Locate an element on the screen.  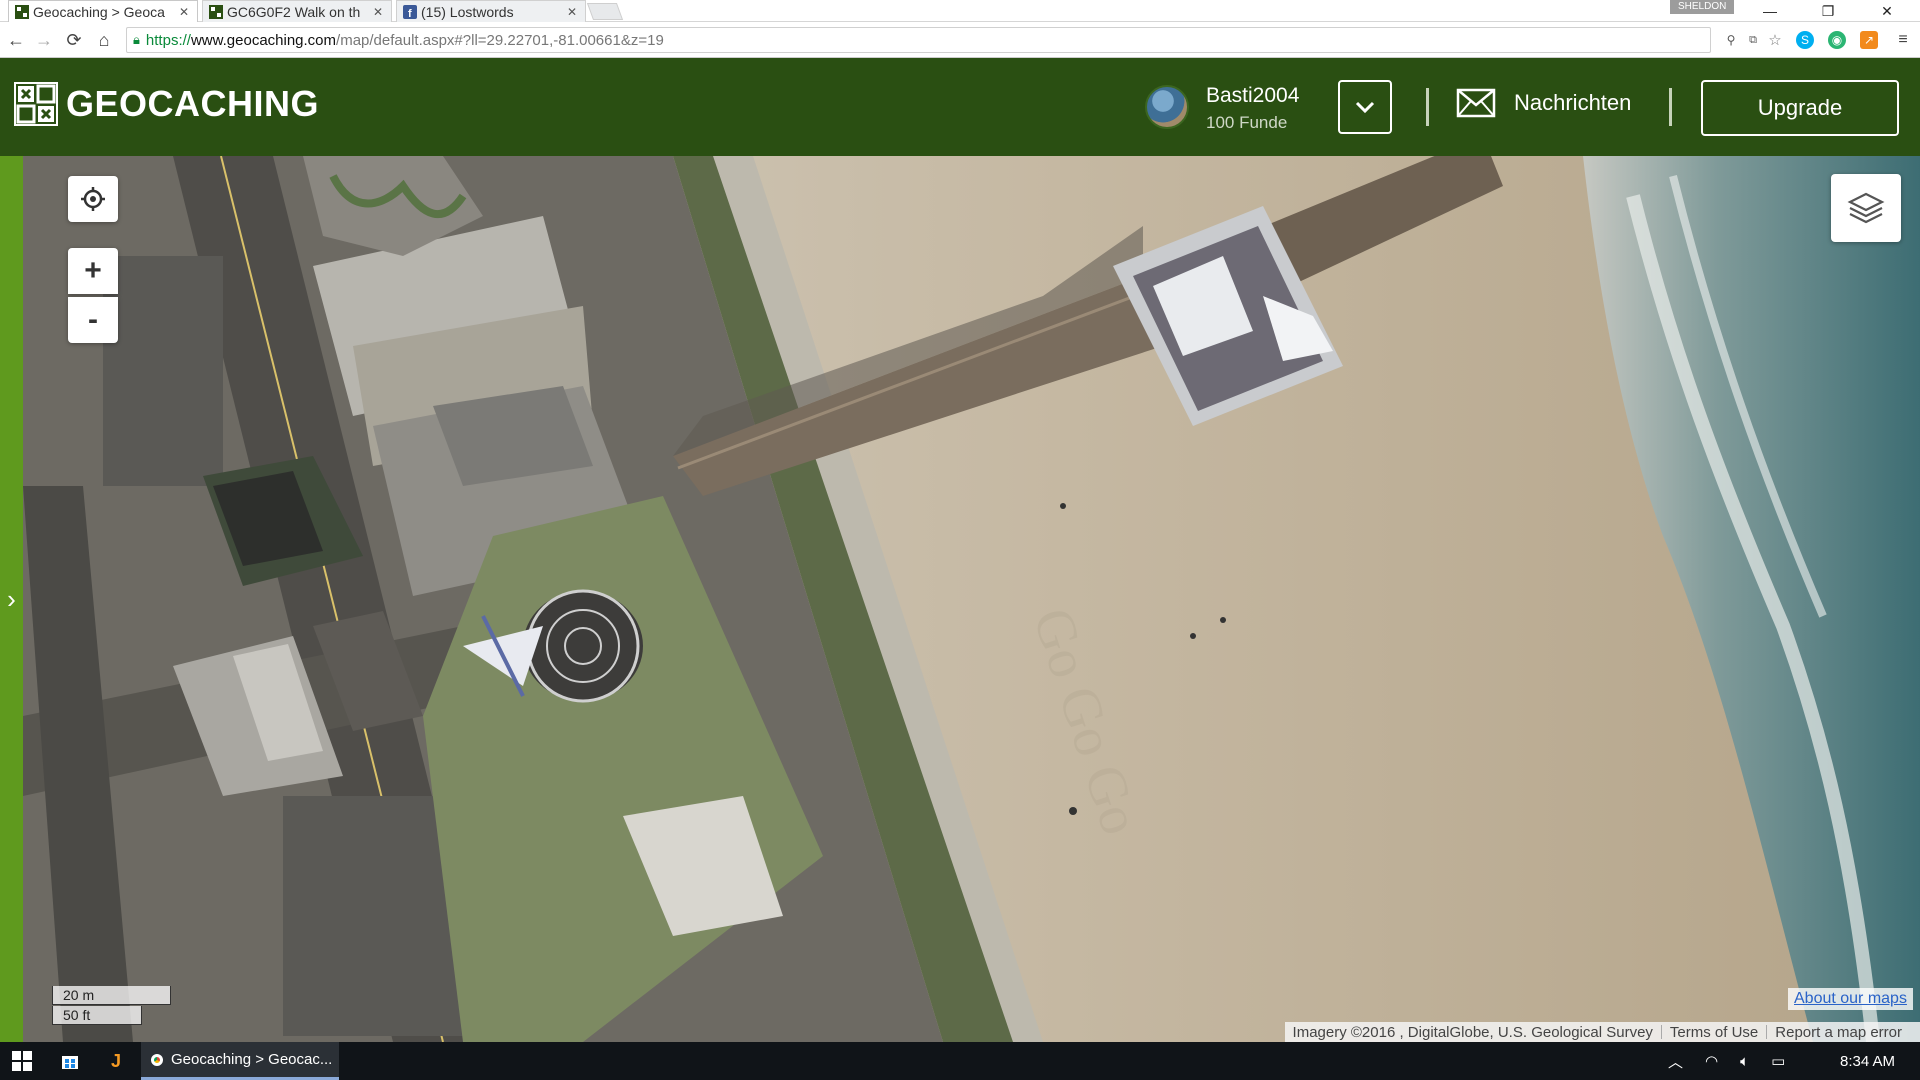
user-menu-dropdown-button is located at coordinates (1365, 107).